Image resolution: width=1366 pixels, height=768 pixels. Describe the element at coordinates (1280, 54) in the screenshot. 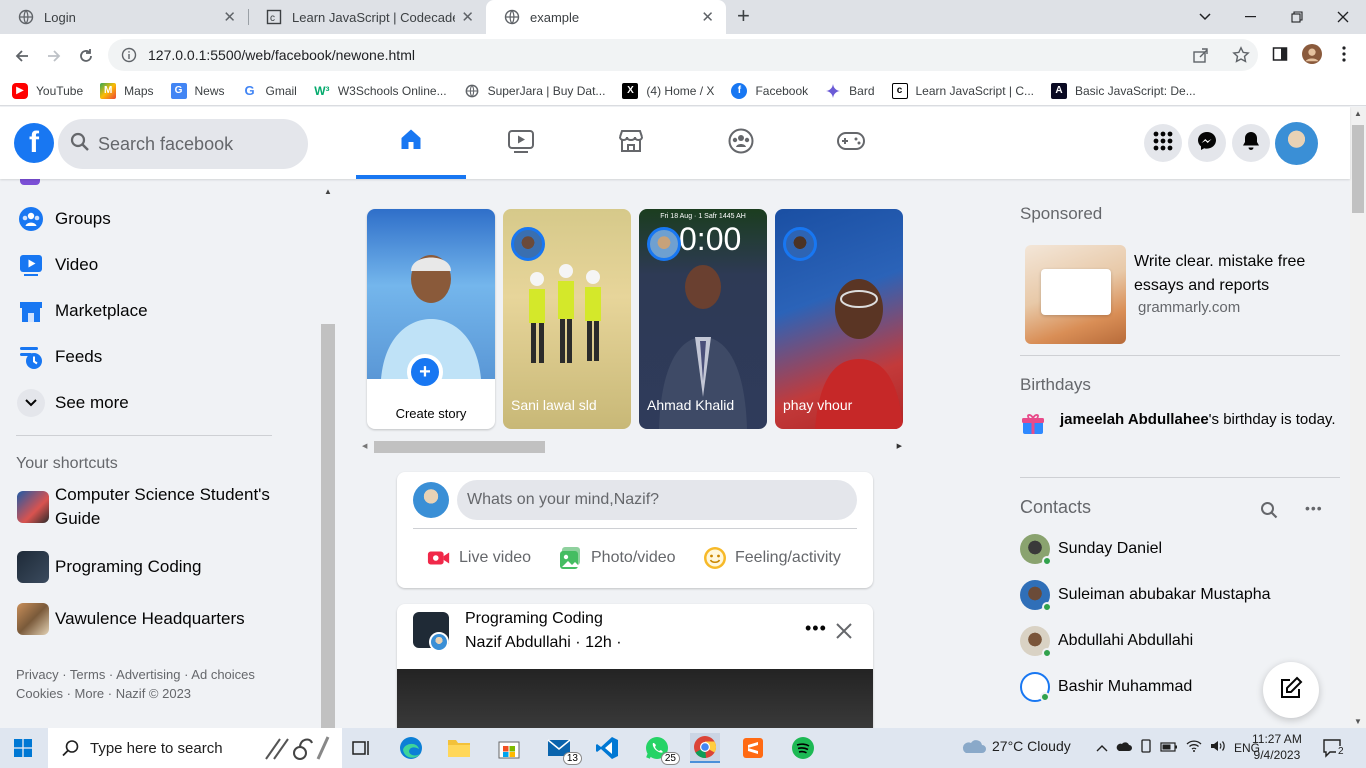

I see `side-panel-icon` at that location.